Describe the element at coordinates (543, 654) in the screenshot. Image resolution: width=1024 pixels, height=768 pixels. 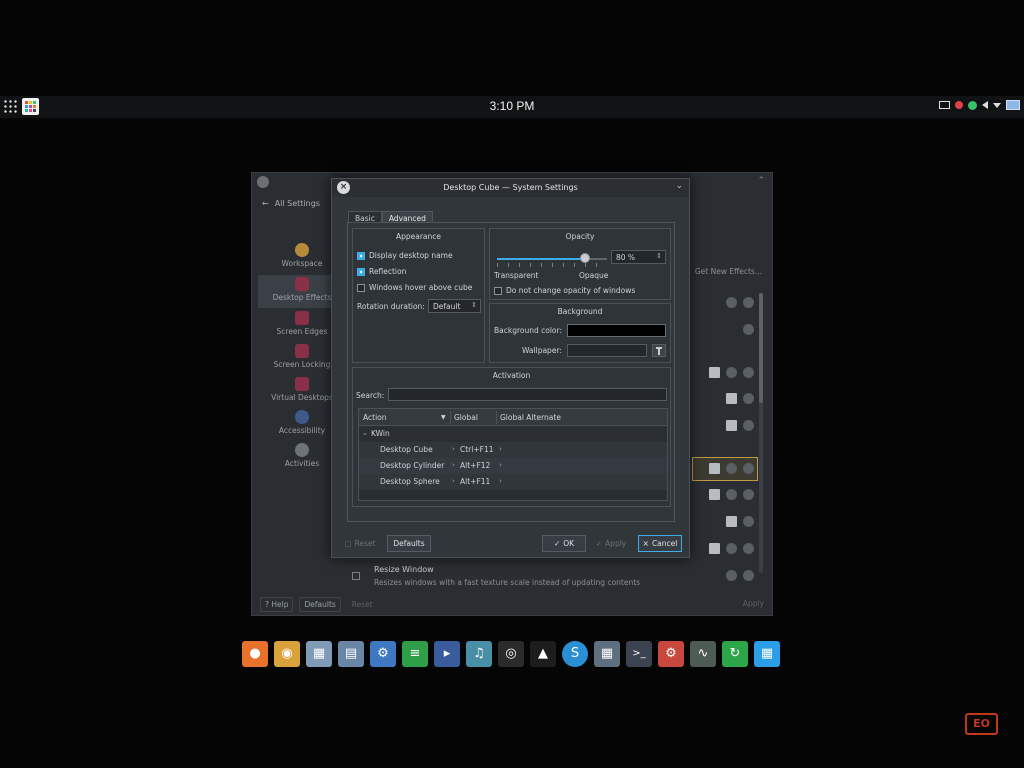
I see `linux-icon: ▲` at that location.